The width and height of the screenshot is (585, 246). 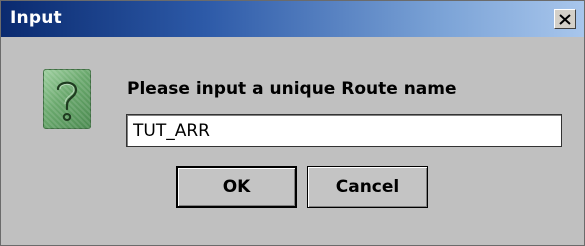 What do you see at coordinates (236, 187) in the screenshot?
I see `ok-button: OK` at bounding box center [236, 187].